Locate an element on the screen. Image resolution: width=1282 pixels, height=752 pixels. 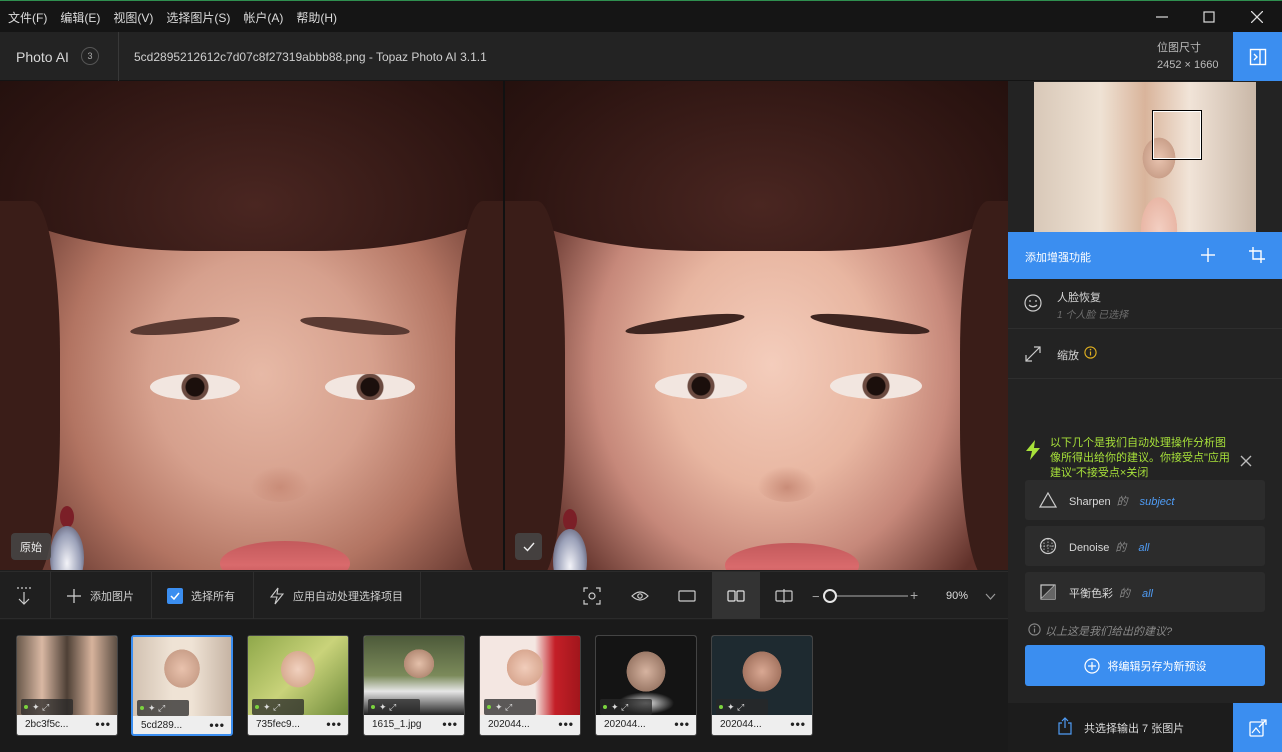
screenshot-button is located at coordinates (592, 596).